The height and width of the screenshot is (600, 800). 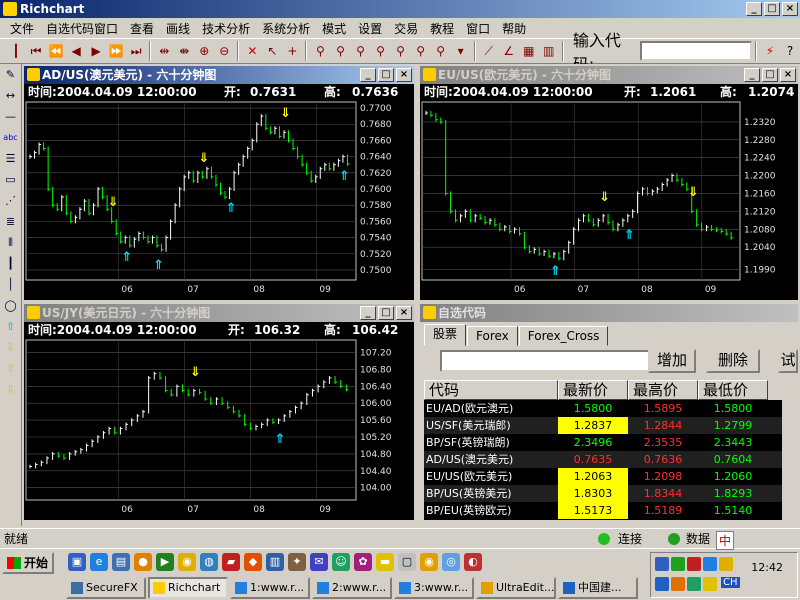 I want to click on window-icon: ▢, so click(x=407, y=562).